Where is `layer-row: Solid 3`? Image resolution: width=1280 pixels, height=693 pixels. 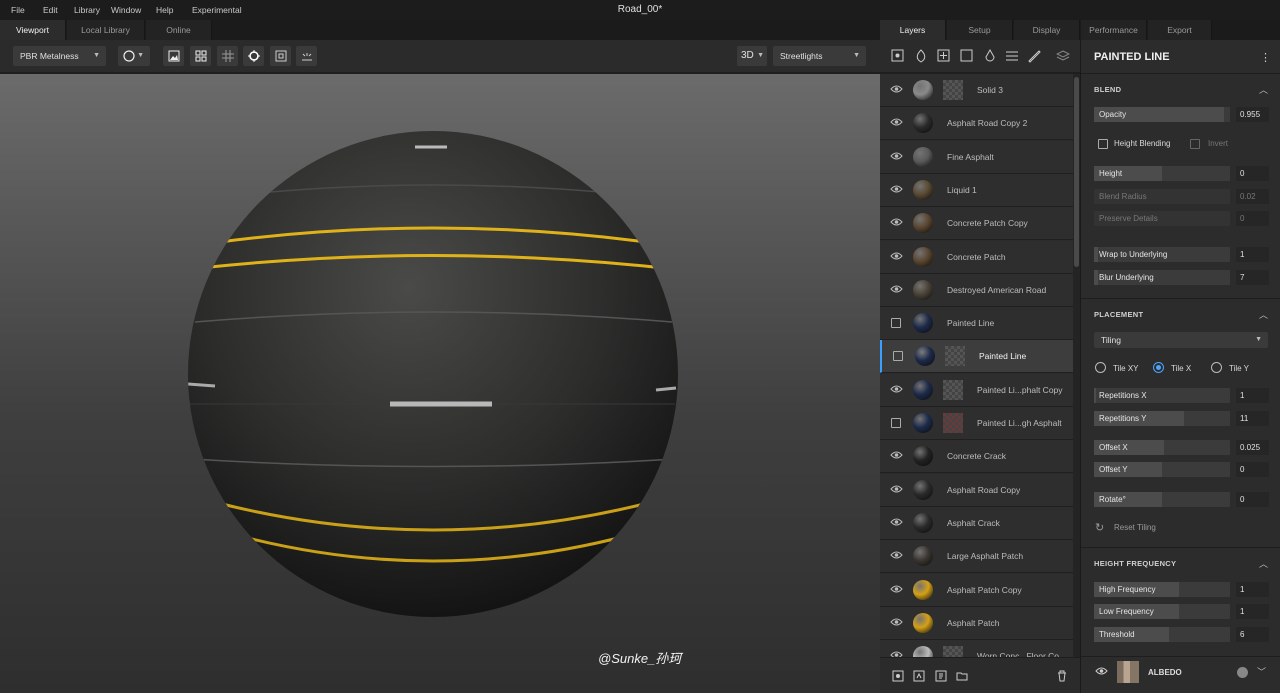 layer-row: Solid 3 is located at coordinates (976, 90).